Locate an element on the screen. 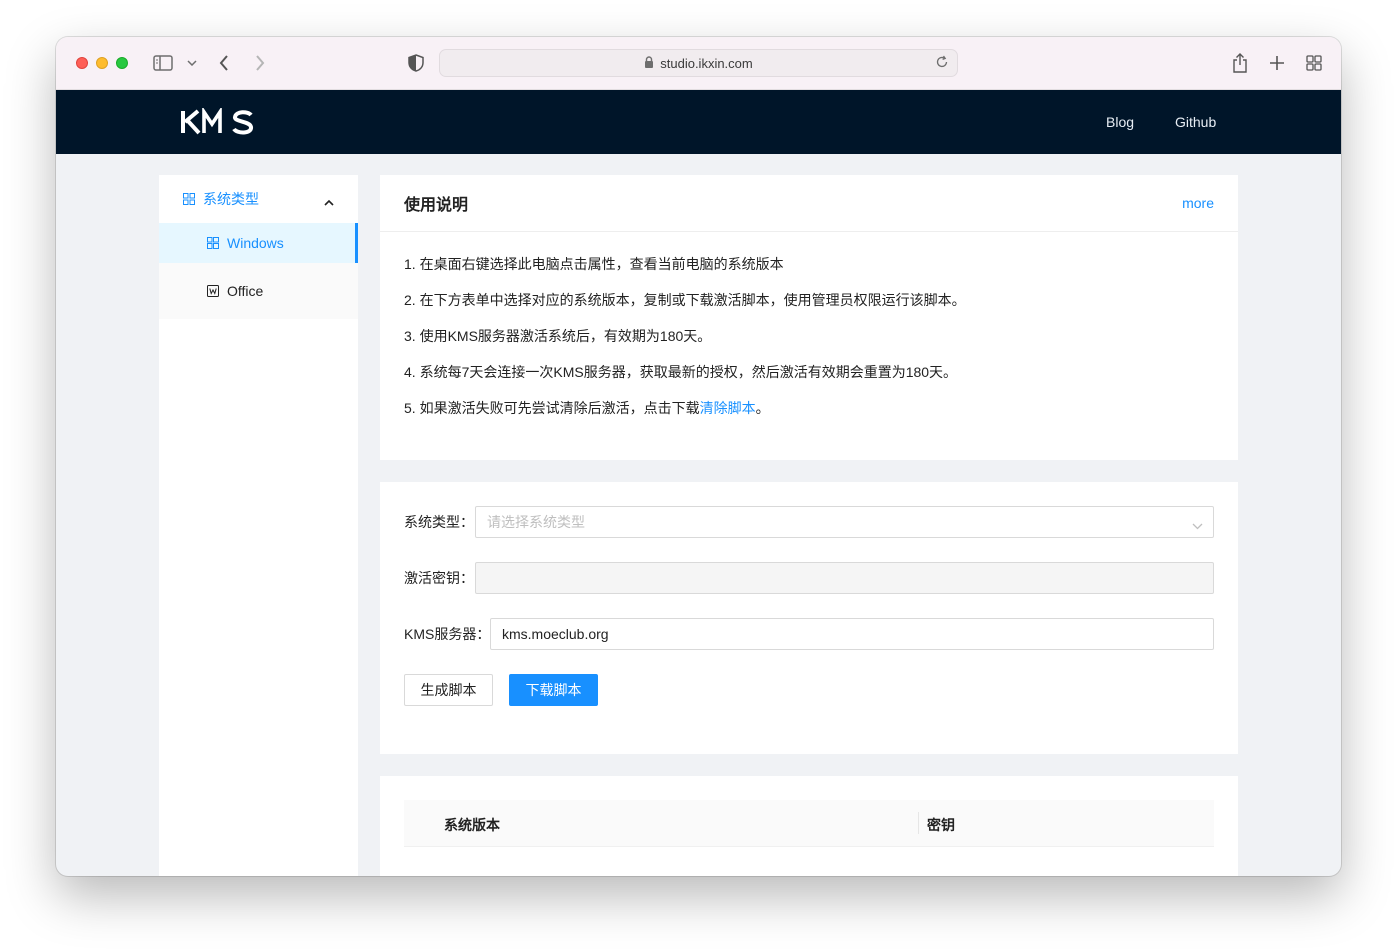 The width and height of the screenshot is (1397, 950). submenu-system-type: 系统类型 is located at coordinates (258, 199).